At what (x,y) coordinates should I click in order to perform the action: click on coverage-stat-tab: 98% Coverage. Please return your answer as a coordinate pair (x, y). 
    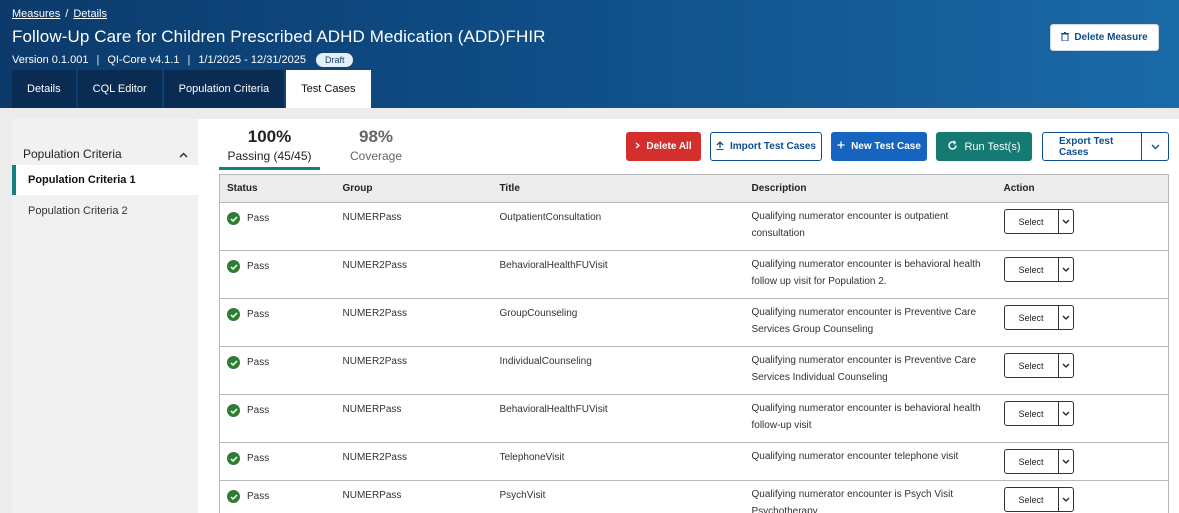
    Looking at the image, I should click on (376, 145).